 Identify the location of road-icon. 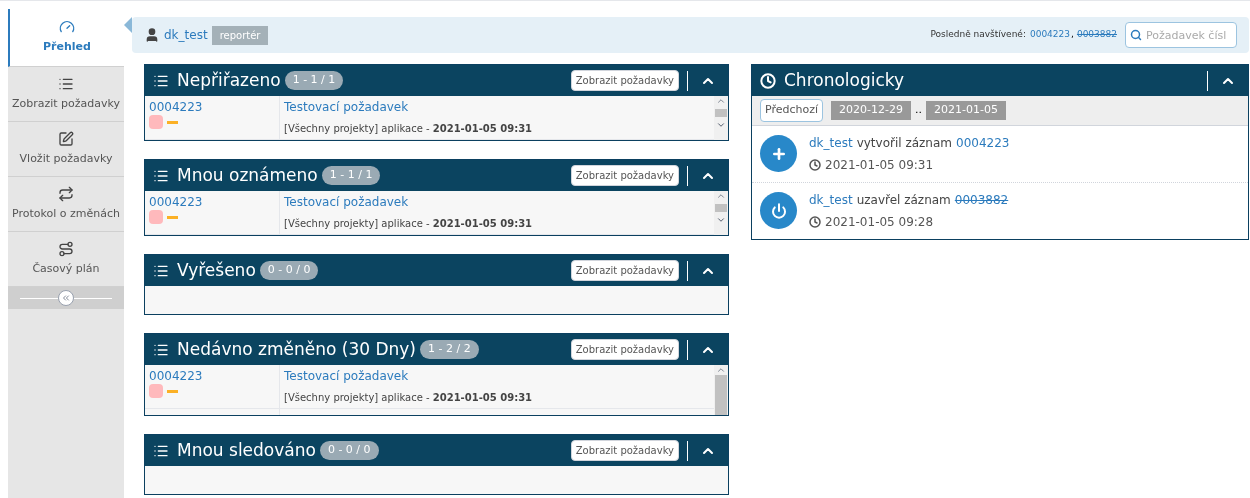
(66, 248).